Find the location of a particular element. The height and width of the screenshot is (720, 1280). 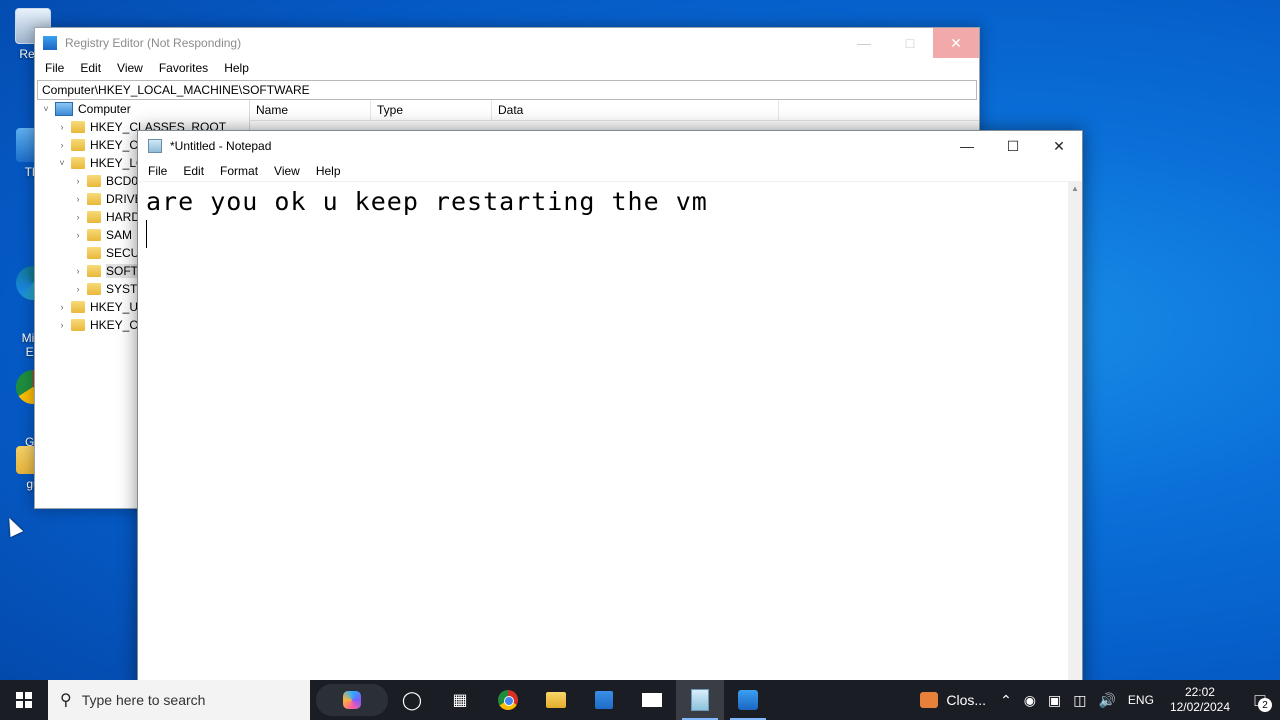

regedit-icon is located at coordinates (748, 700).